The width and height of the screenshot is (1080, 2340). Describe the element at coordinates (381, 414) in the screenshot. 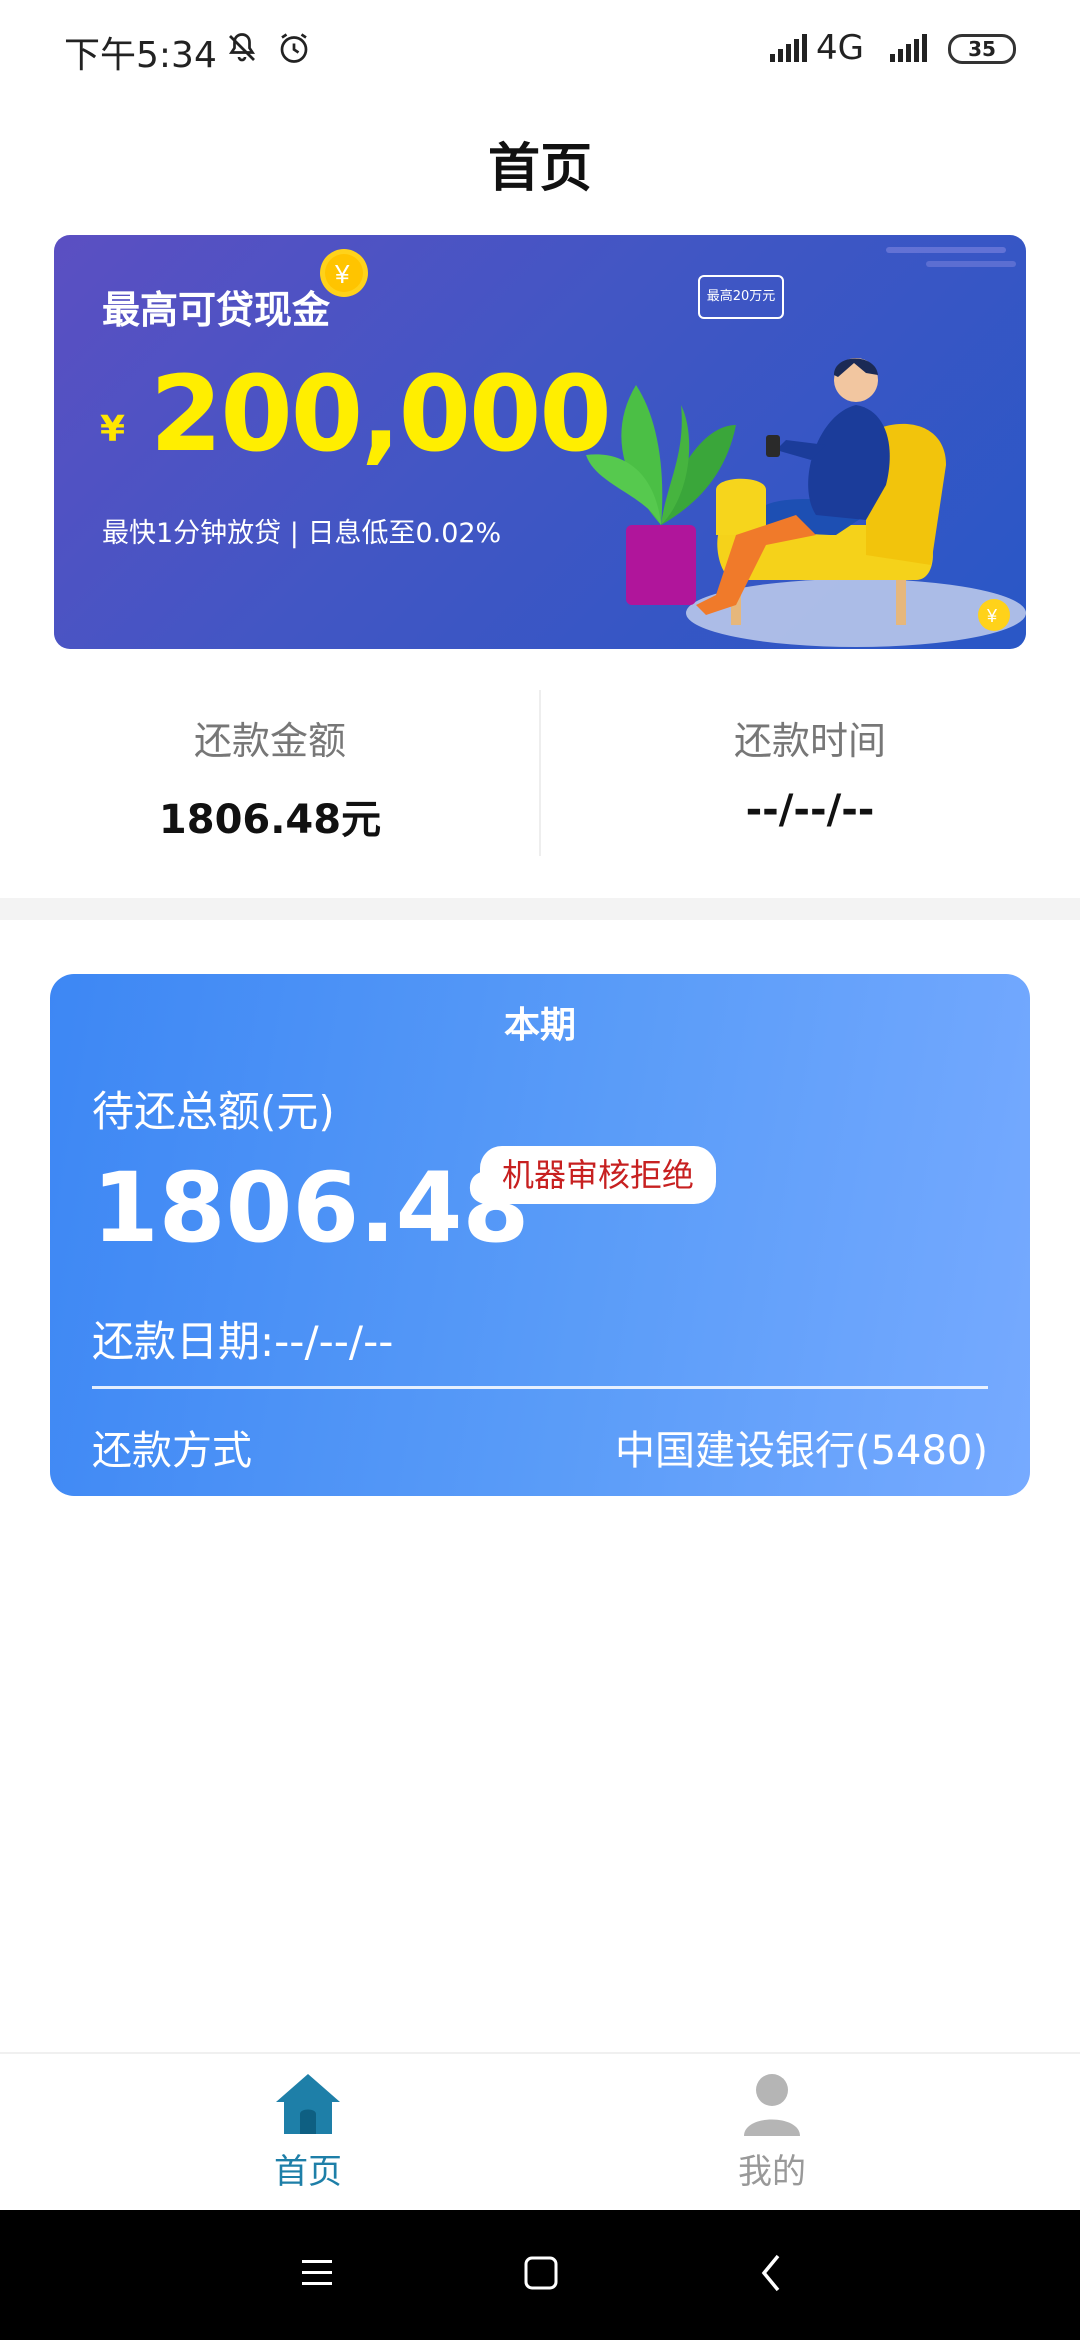

I see `banner-amount: 200,000` at that location.